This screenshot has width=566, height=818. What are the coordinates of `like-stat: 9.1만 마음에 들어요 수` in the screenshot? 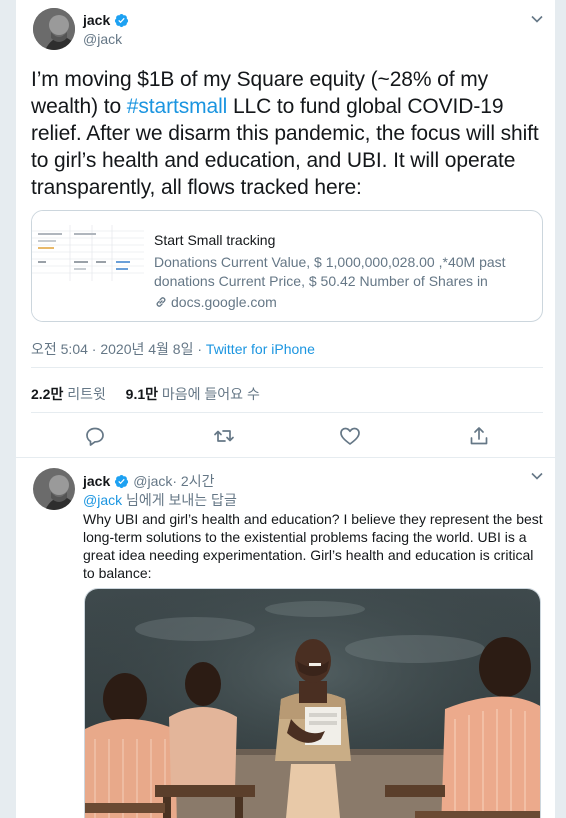 It's located at (193, 394).